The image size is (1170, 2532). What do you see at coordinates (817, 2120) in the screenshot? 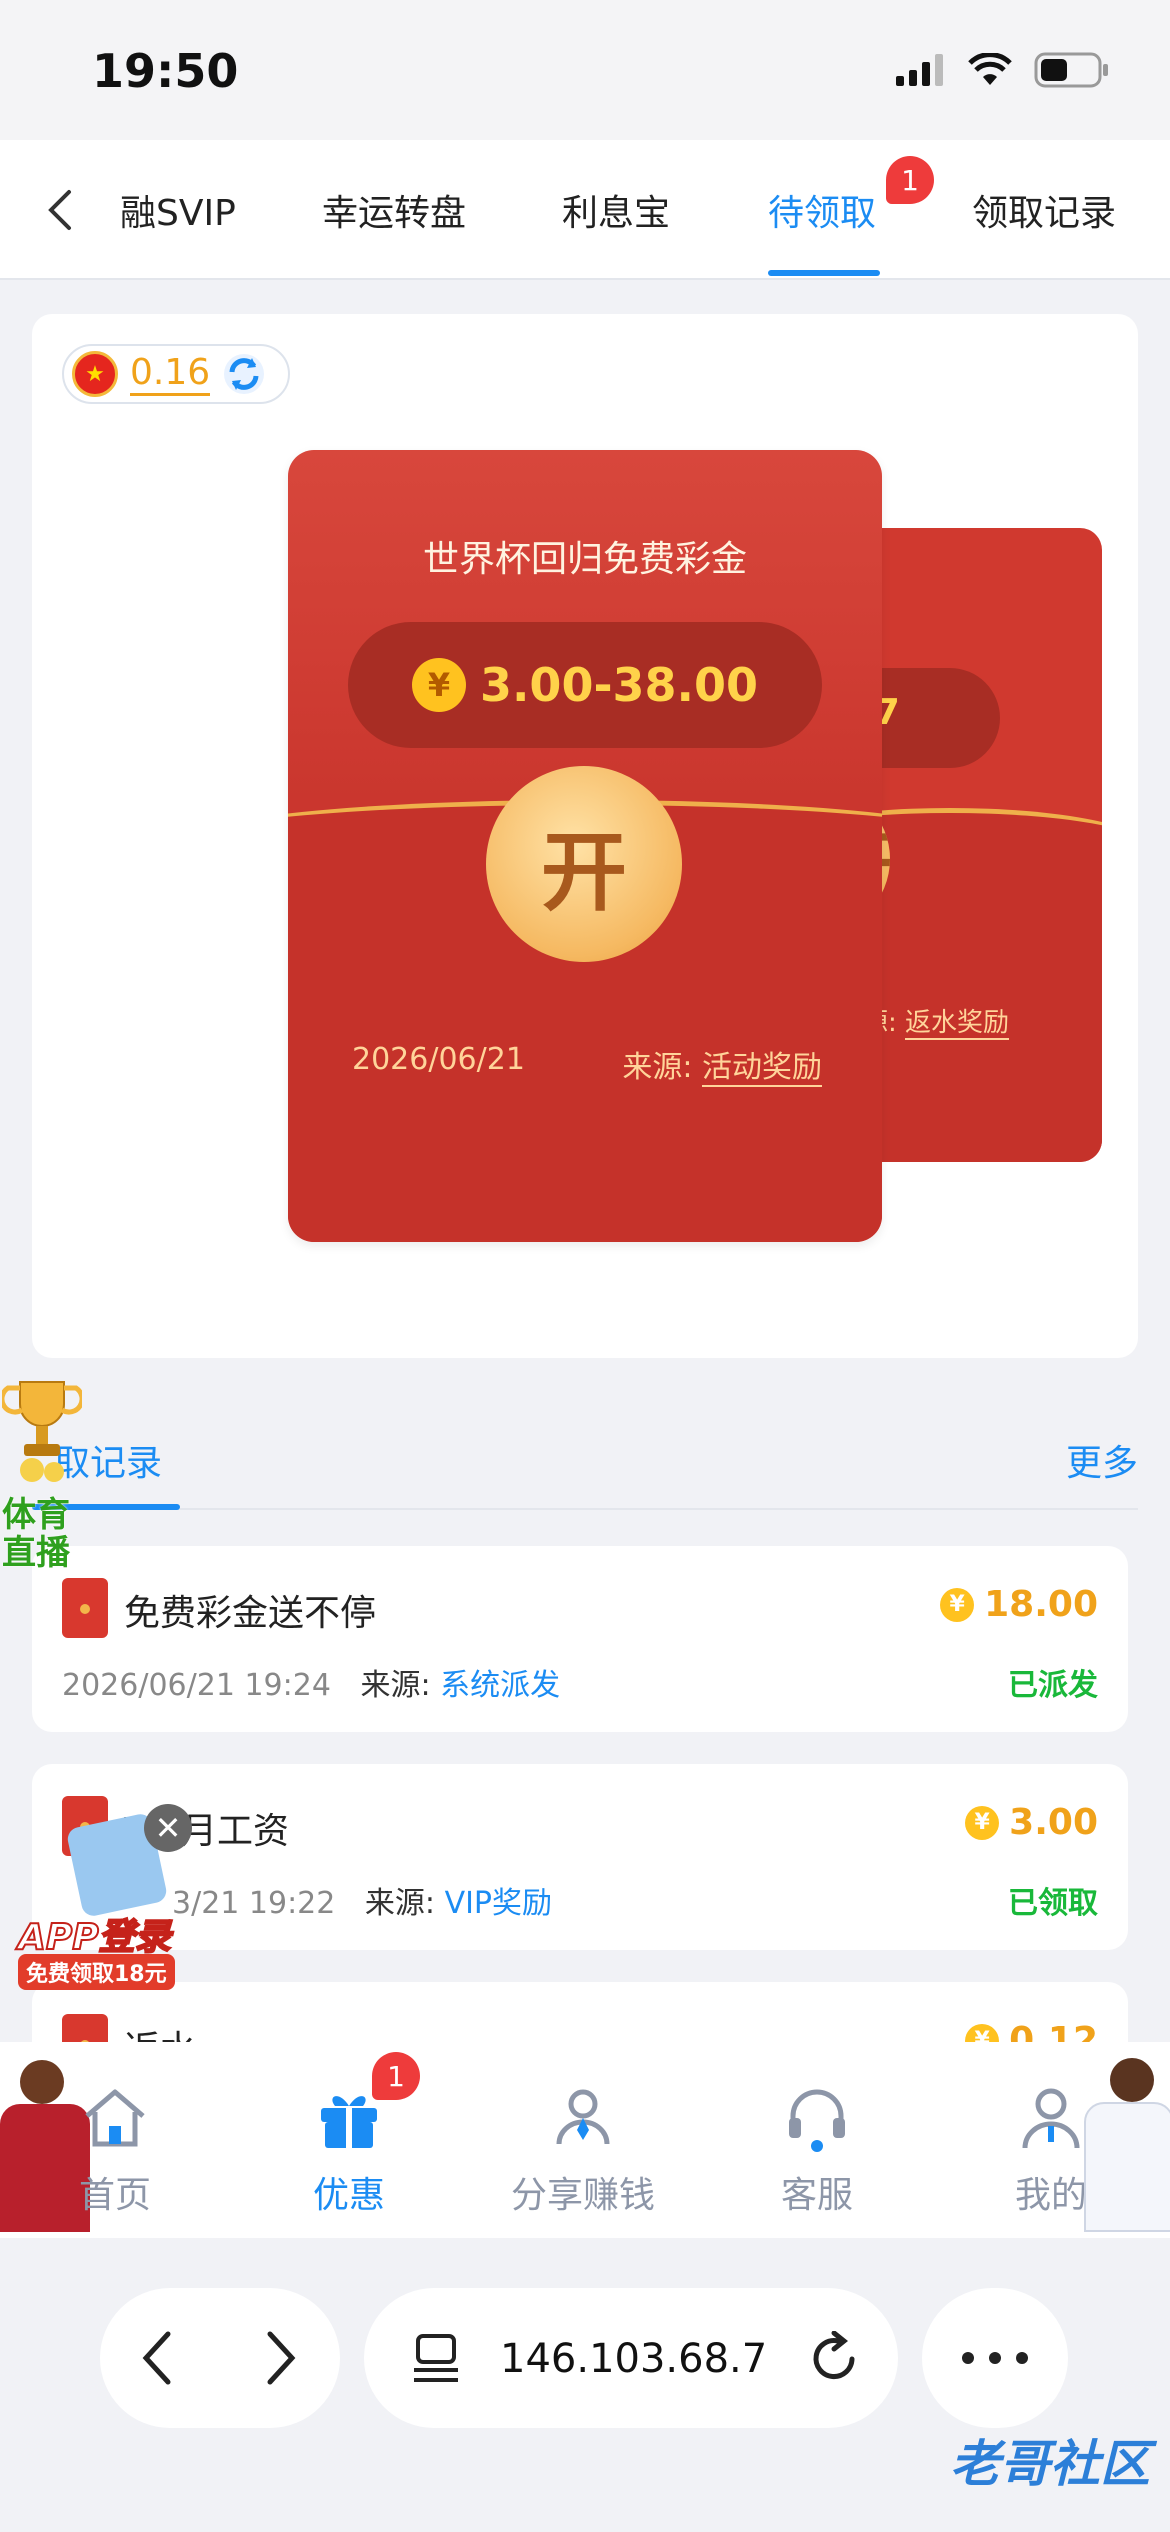
I see `headset-icon` at bounding box center [817, 2120].